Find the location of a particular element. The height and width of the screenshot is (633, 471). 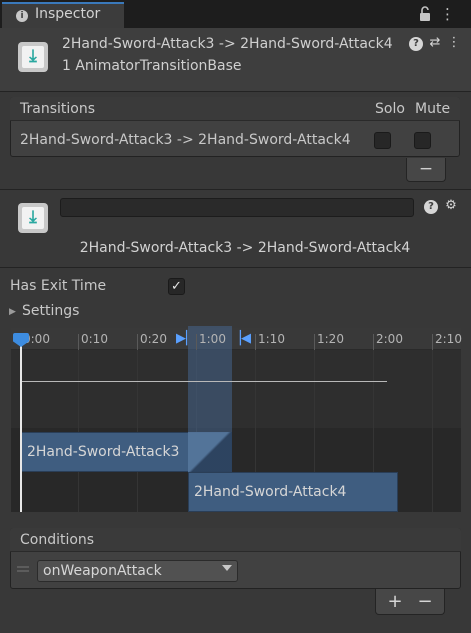

transitions-header-label: Transitions is located at coordinates (57, 109).